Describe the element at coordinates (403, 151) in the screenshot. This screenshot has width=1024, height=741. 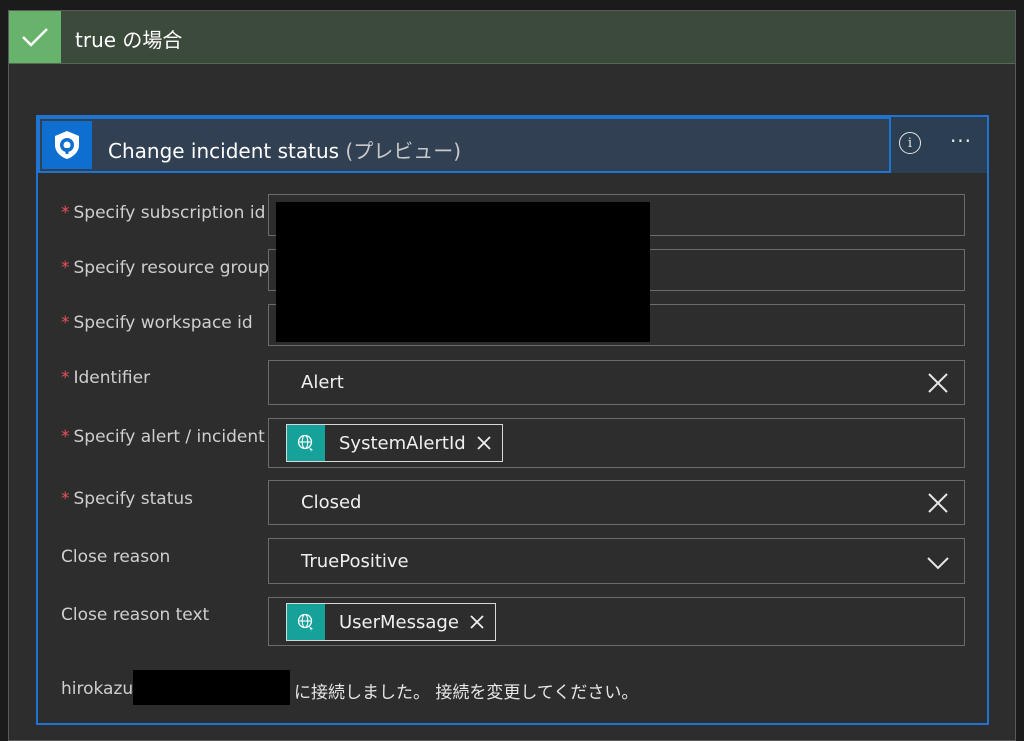
I see `preview-tag: (プレビュー)` at that location.